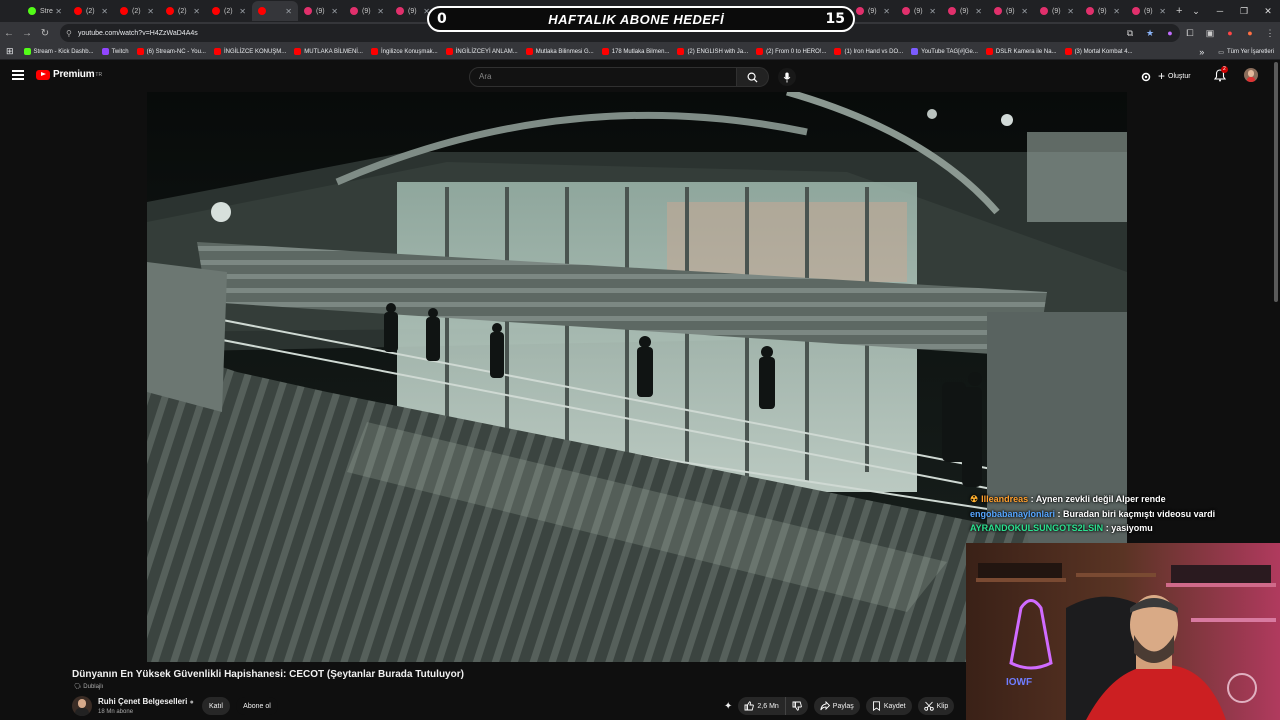 Image resolution: width=1280 pixels, height=720 pixels. I want to click on tab-label: (2), so click(136, 11).